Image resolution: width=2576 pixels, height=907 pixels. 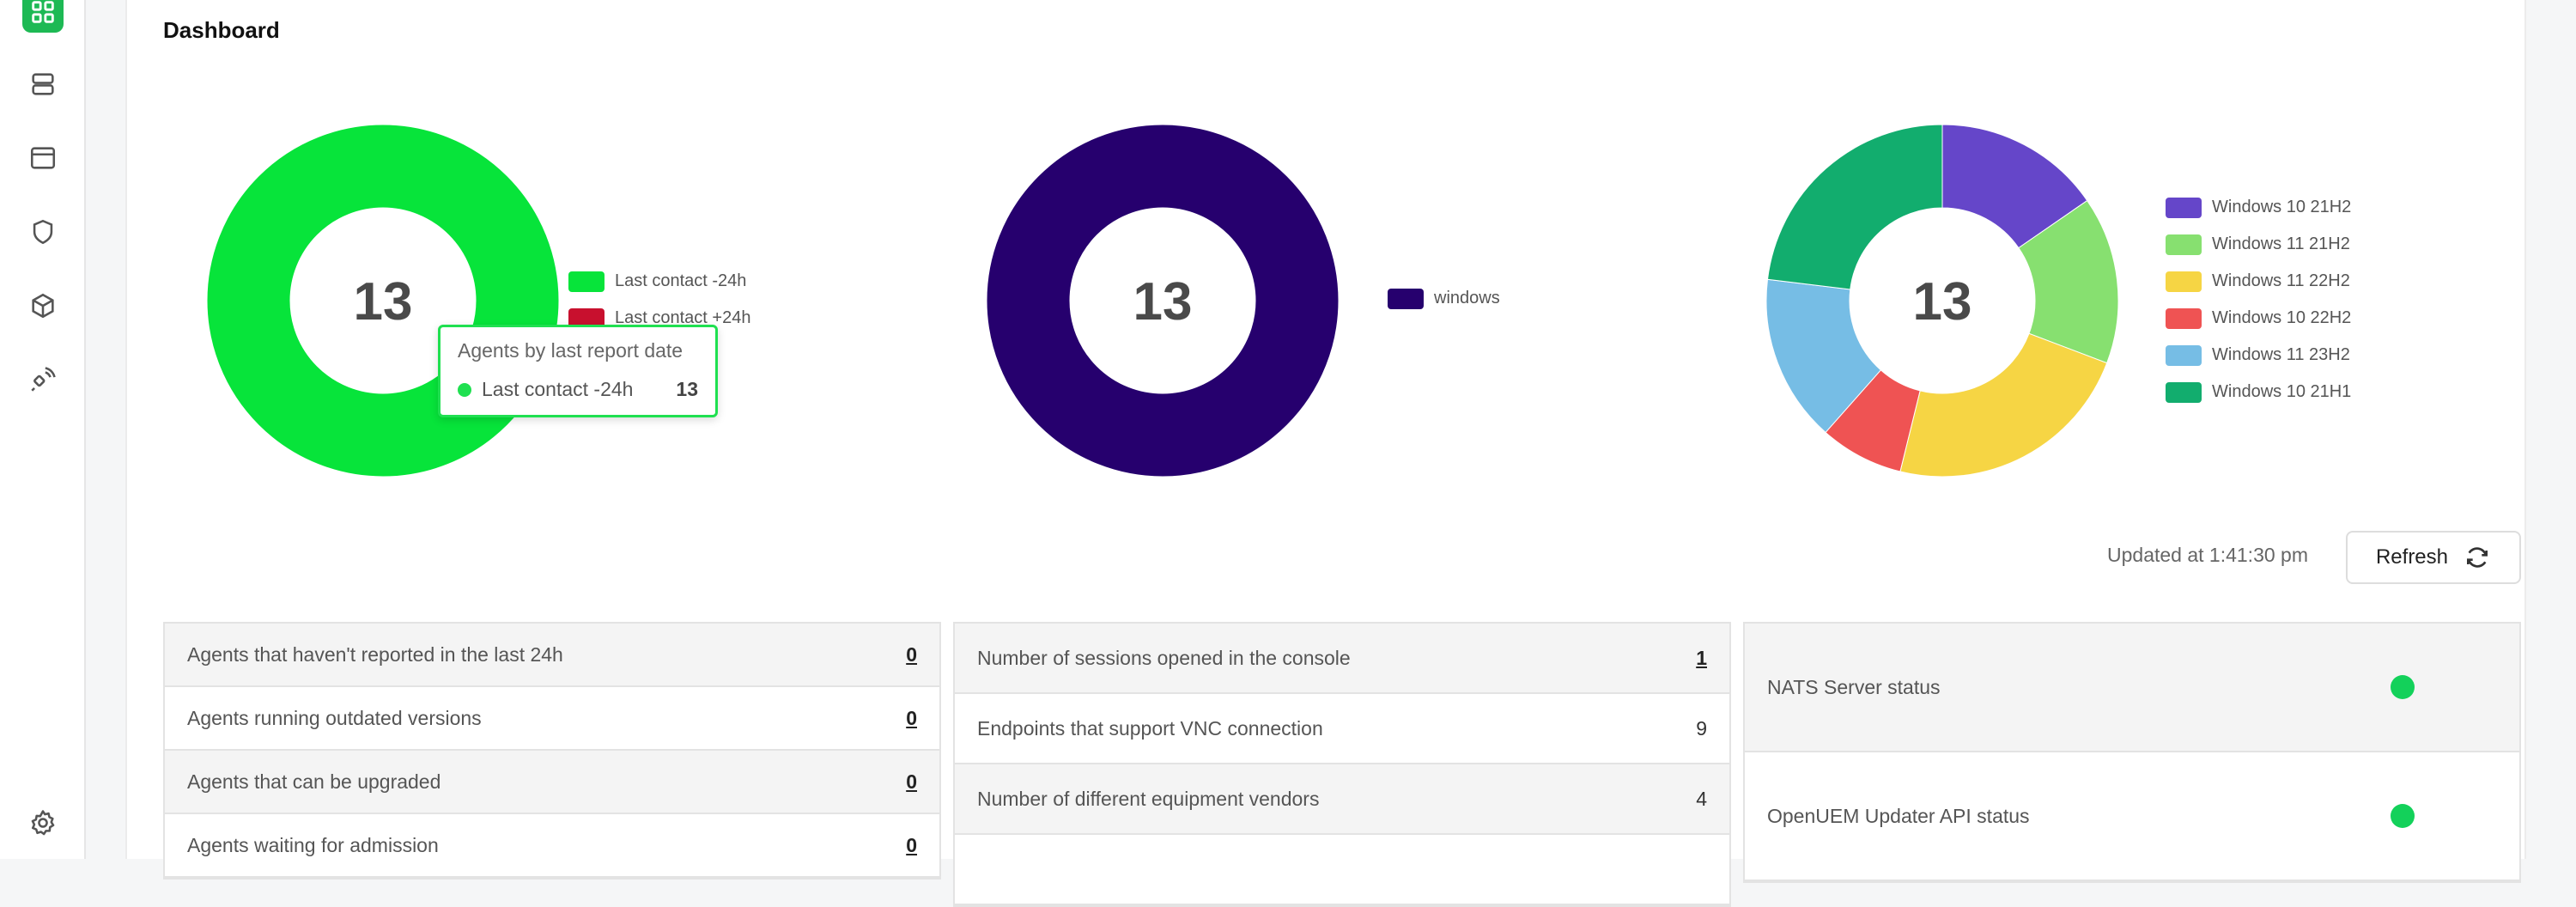 What do you see at coordinates (43, 822) in the screenshot?
I see `gear-icon` at bounding box center [43, 822].